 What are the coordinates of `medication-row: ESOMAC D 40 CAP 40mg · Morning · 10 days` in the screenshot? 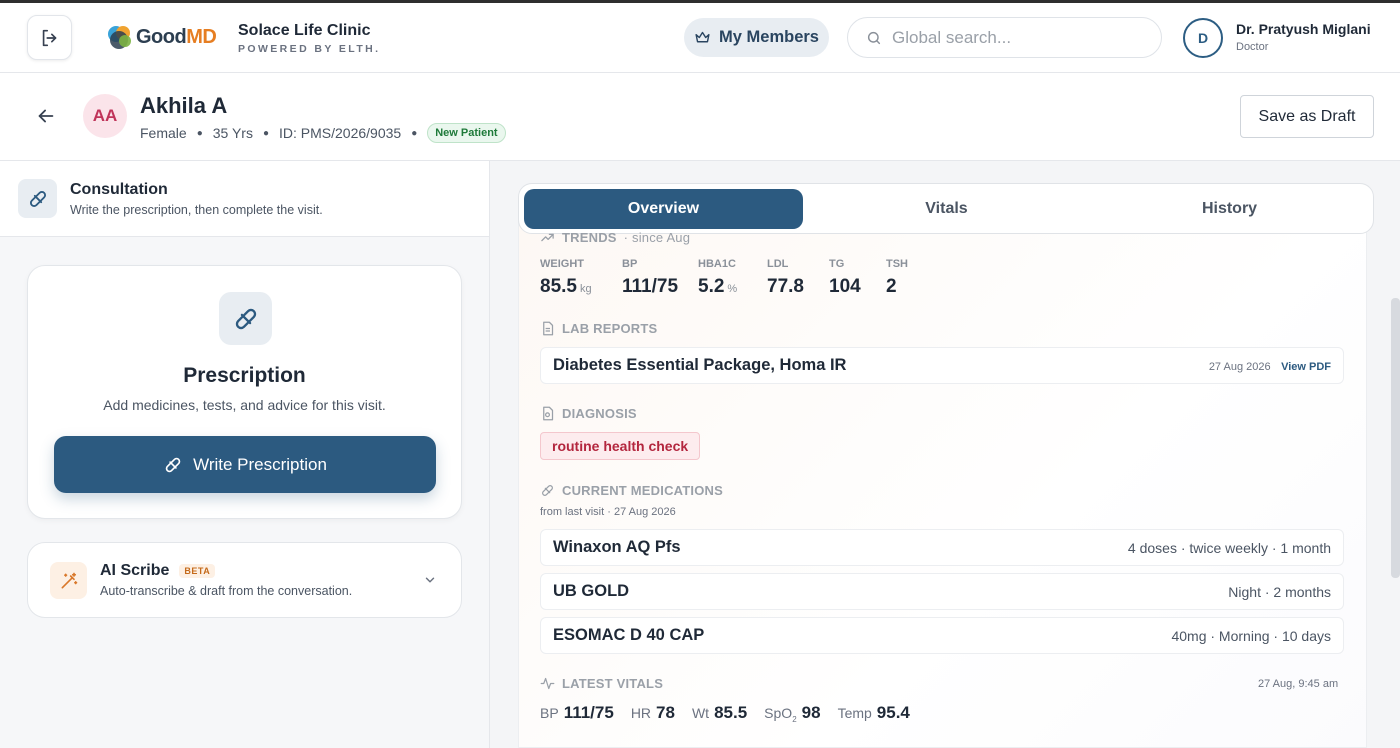 It's located at (942, 635).